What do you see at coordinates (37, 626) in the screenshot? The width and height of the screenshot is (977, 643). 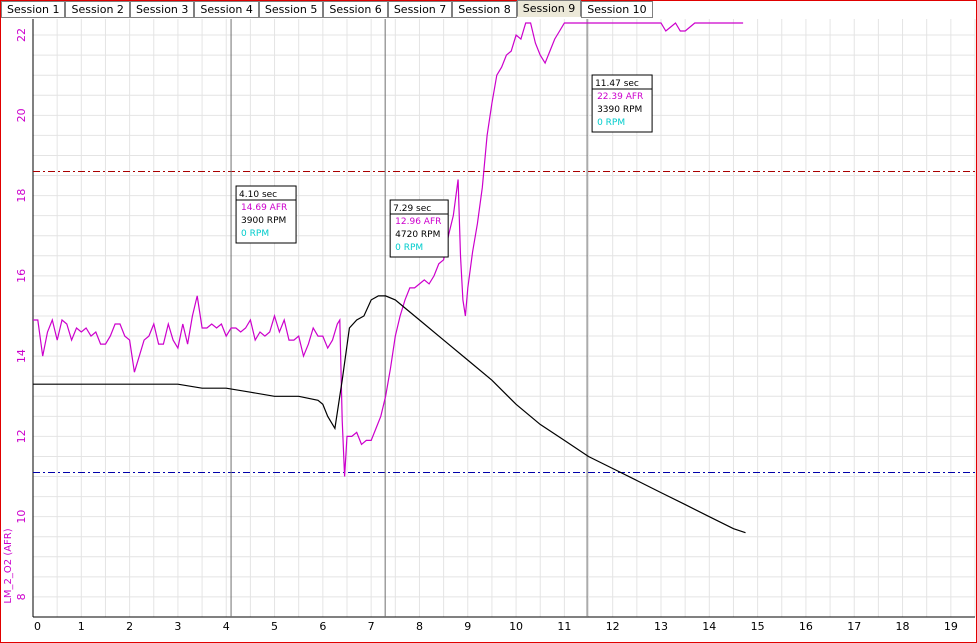 I see `x-tick-label: 0` at bounding box center [37, 626].